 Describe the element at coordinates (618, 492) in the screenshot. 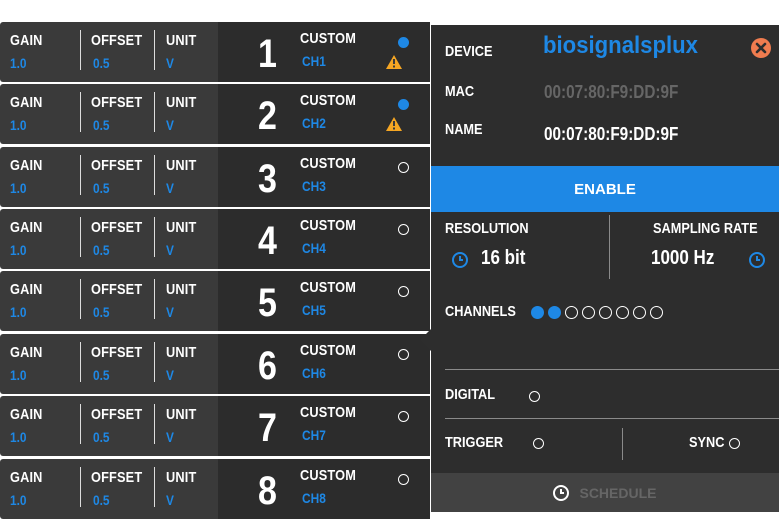

I see `schedule-label: SCHEDULE` at that location.